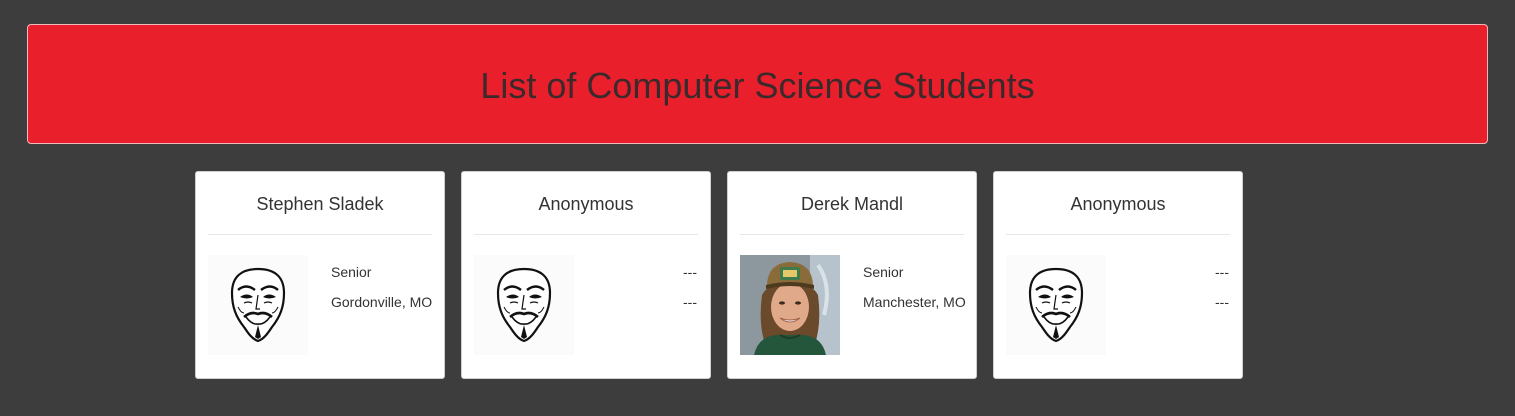  What do you see at coordinates (852, 275) in the screenshot?
I see `student-card-3: Derek Mandl Senior Manchester, MO` at bounding box center [852, 275].